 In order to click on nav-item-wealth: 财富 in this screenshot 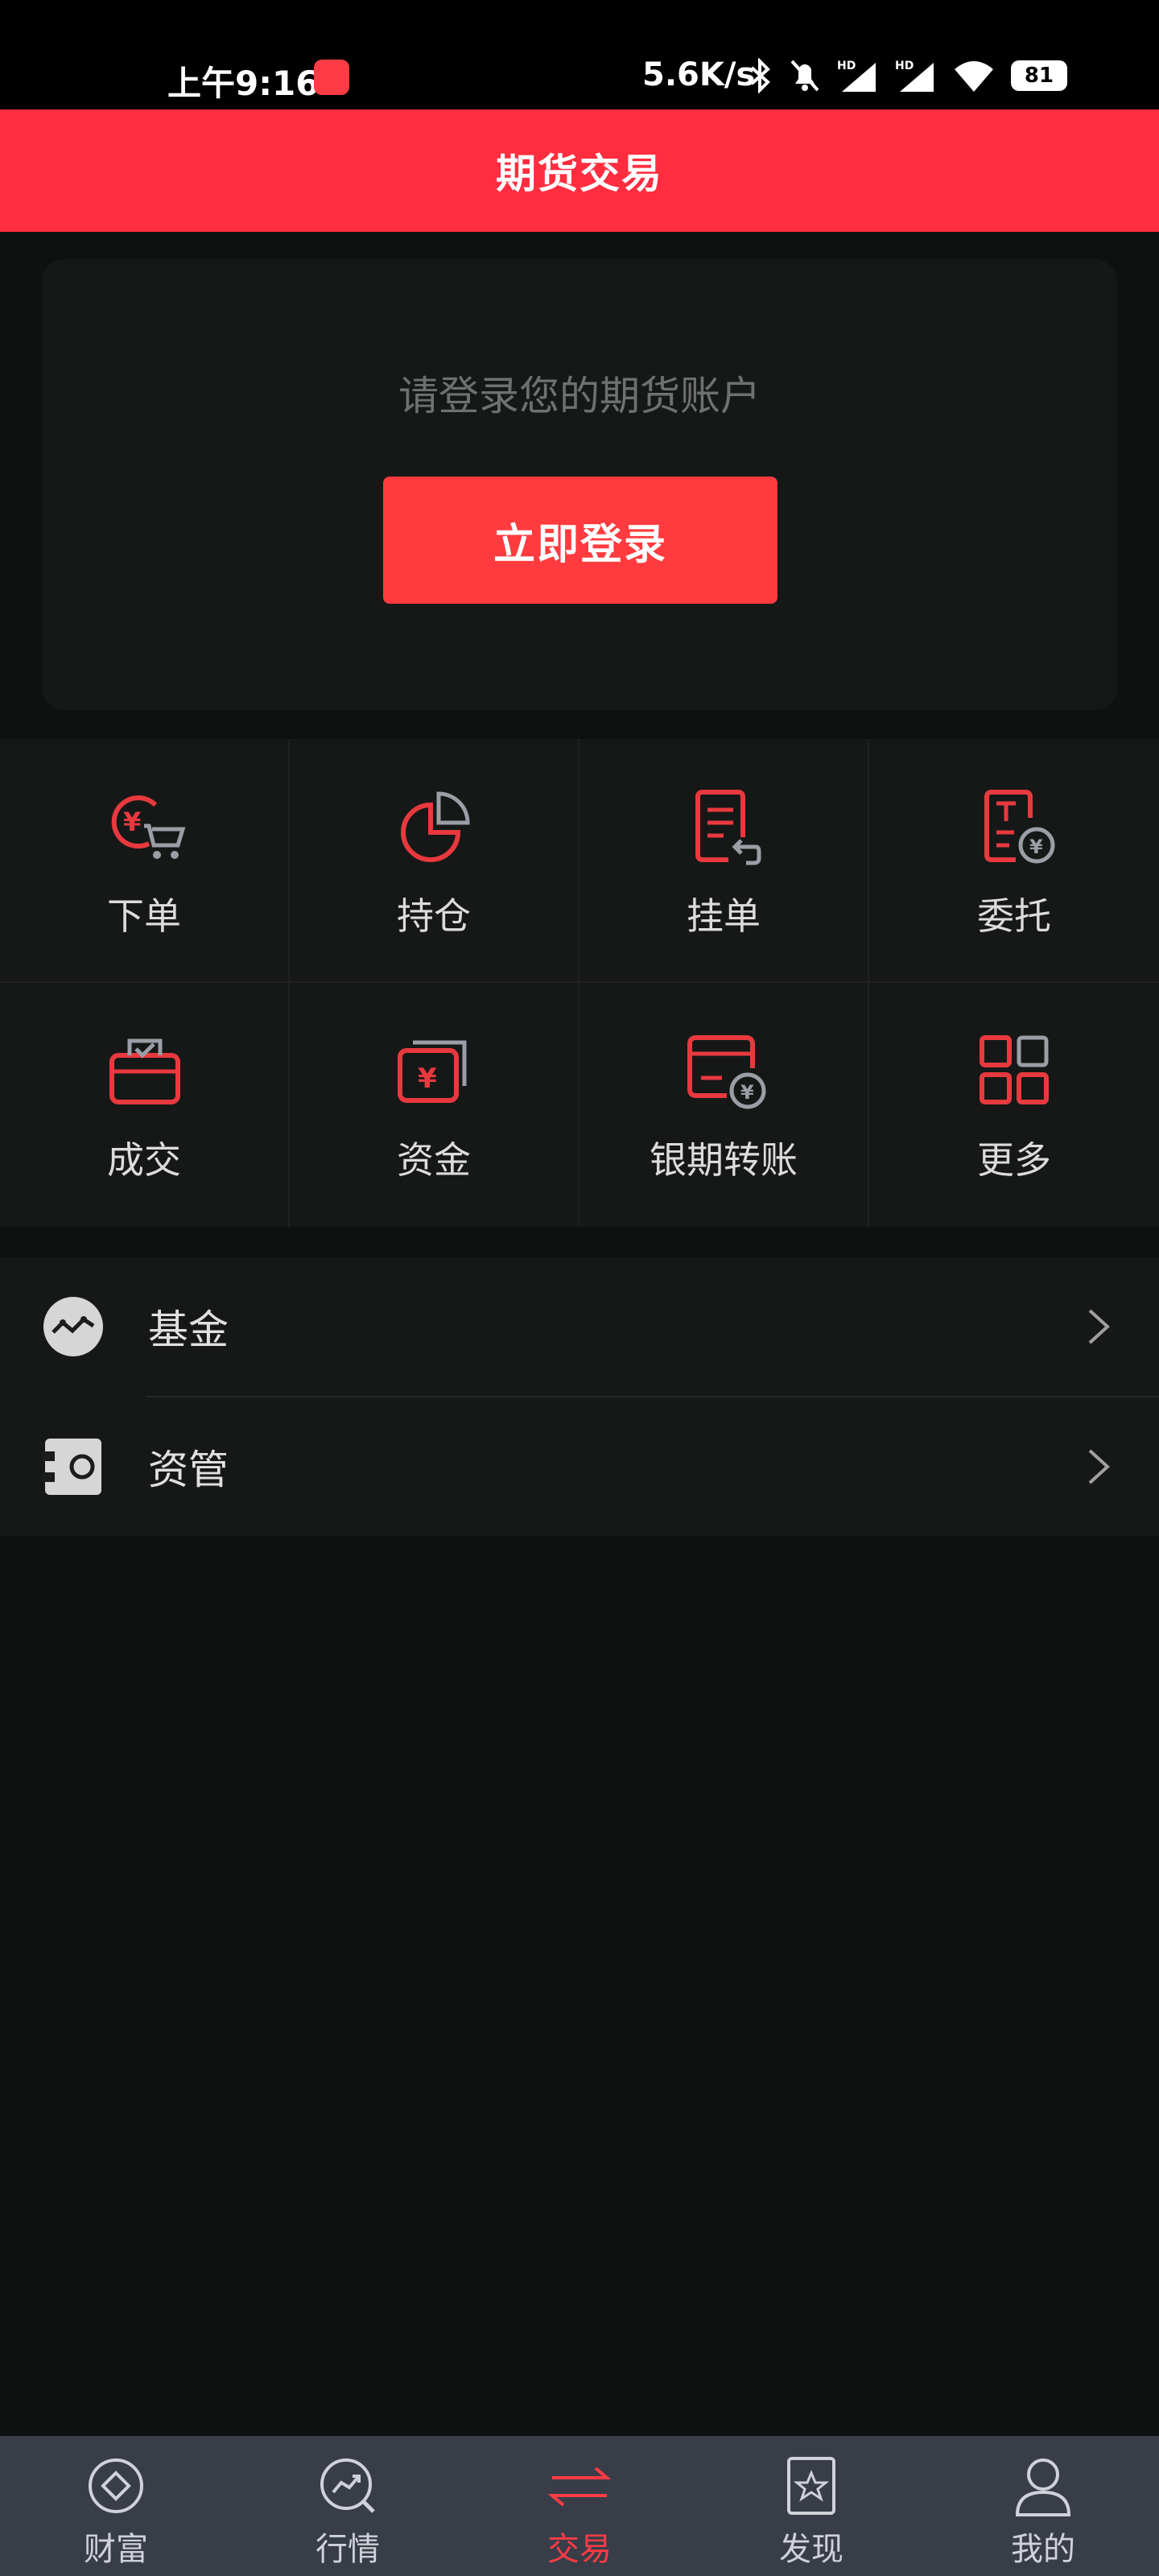, I will do `click(116, 2506)`.